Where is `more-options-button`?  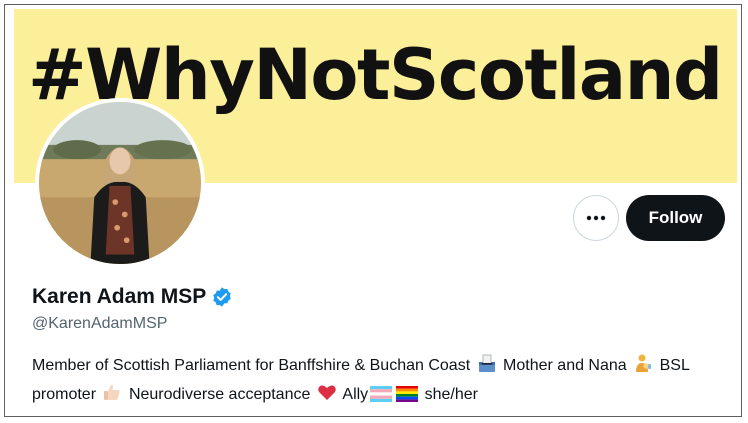 more-options-button is located at coordinates (596, 218).